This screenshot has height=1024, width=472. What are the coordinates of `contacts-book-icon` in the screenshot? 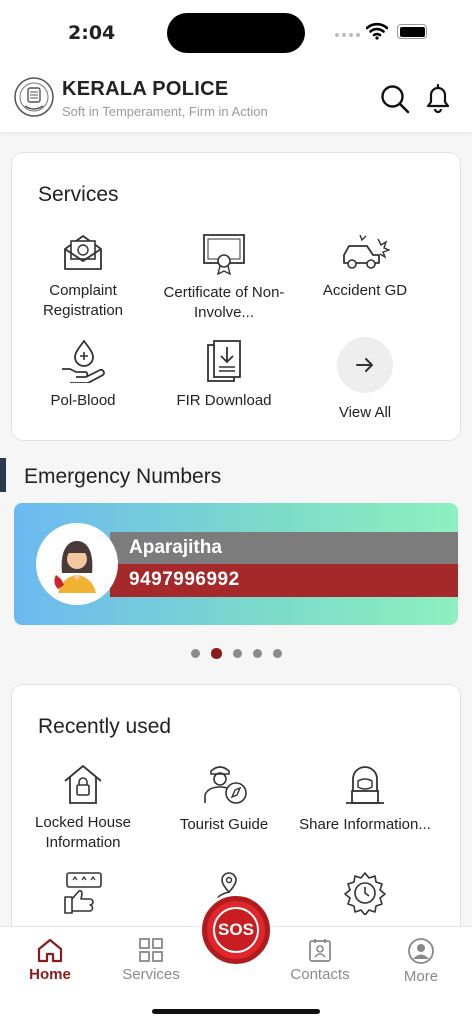 It's located at (320, 950).